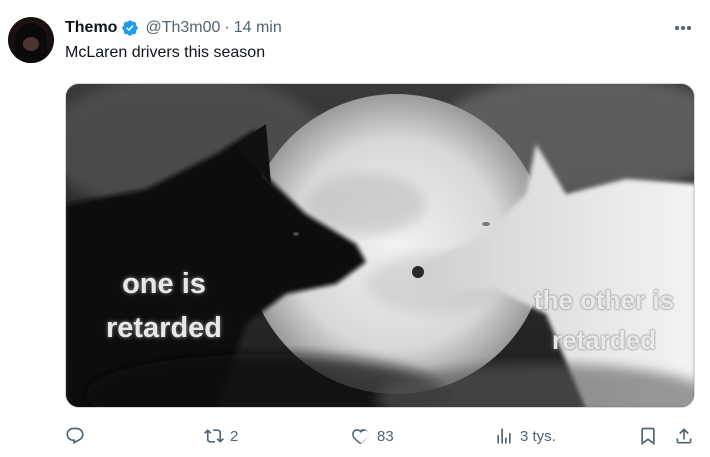 This screenshot has height=457, width=710. I want to click on bookmark-icon, so click(648, 436).